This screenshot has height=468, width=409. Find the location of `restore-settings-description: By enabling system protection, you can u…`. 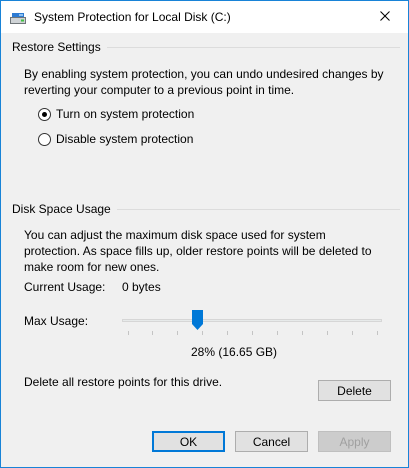

restore-settings-description: By enabling system protection, you can u… is located at coordinates (204, 82).